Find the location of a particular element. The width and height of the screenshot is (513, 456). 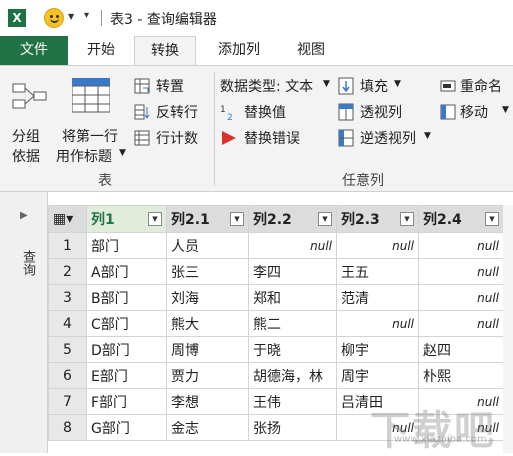

reverse-rows-button: 反转行 is located at coordinates (174, 112).